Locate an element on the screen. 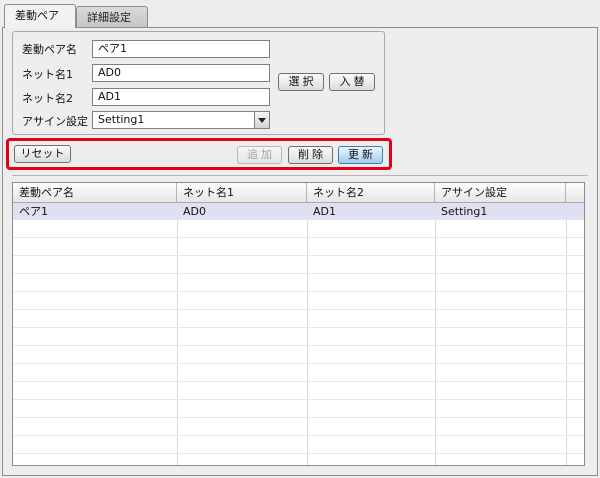 Image resolution: width=600 pixels, height=478 pixels. swap-button: 入 替 is located at coordinates (352, 82).